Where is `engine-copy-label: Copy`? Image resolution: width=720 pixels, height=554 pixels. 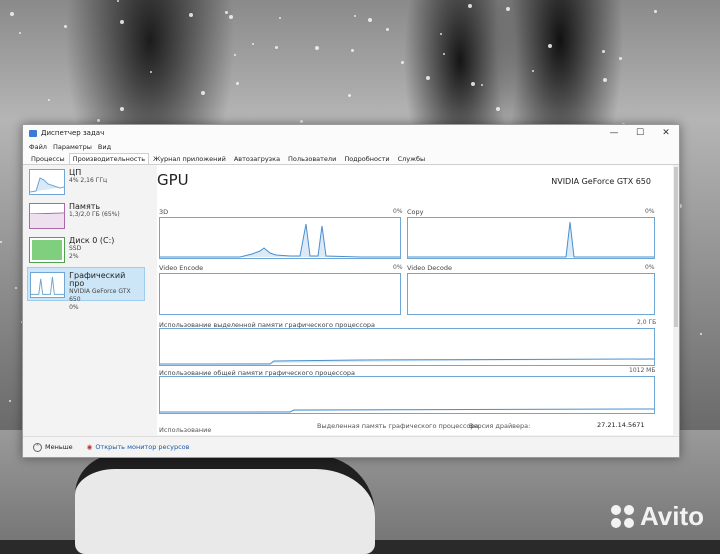
engine-copy-label: Copy is located at coordinates (415, 212).